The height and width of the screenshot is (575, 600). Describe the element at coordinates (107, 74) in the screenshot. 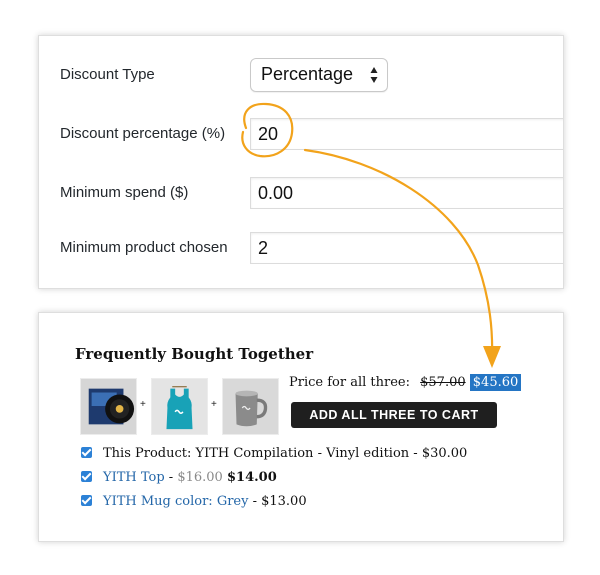

I see `discount-type-label: Discount Type` at that location.